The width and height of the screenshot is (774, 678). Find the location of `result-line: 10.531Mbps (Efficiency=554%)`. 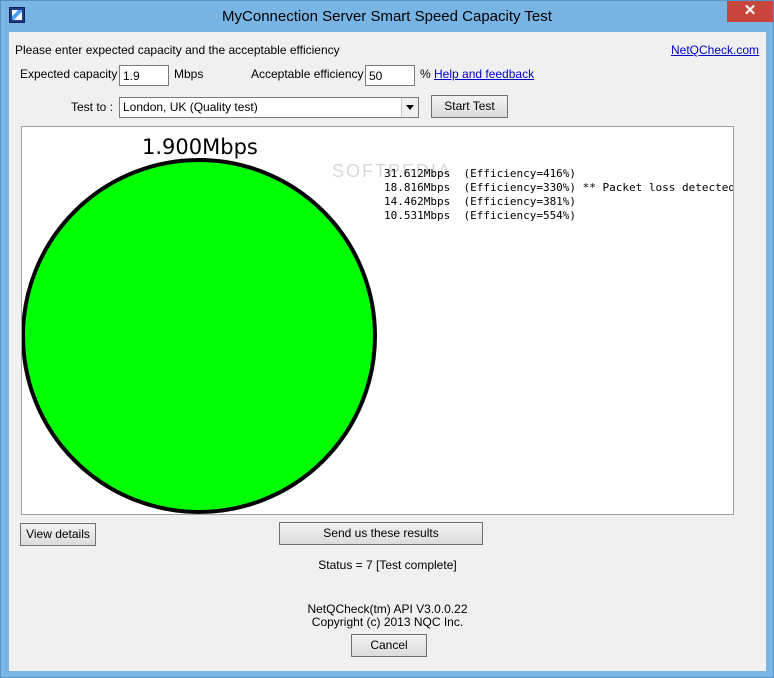

result-line: 10.531Mbps (Efficiency=554%) is located at coordinates (480, 215).